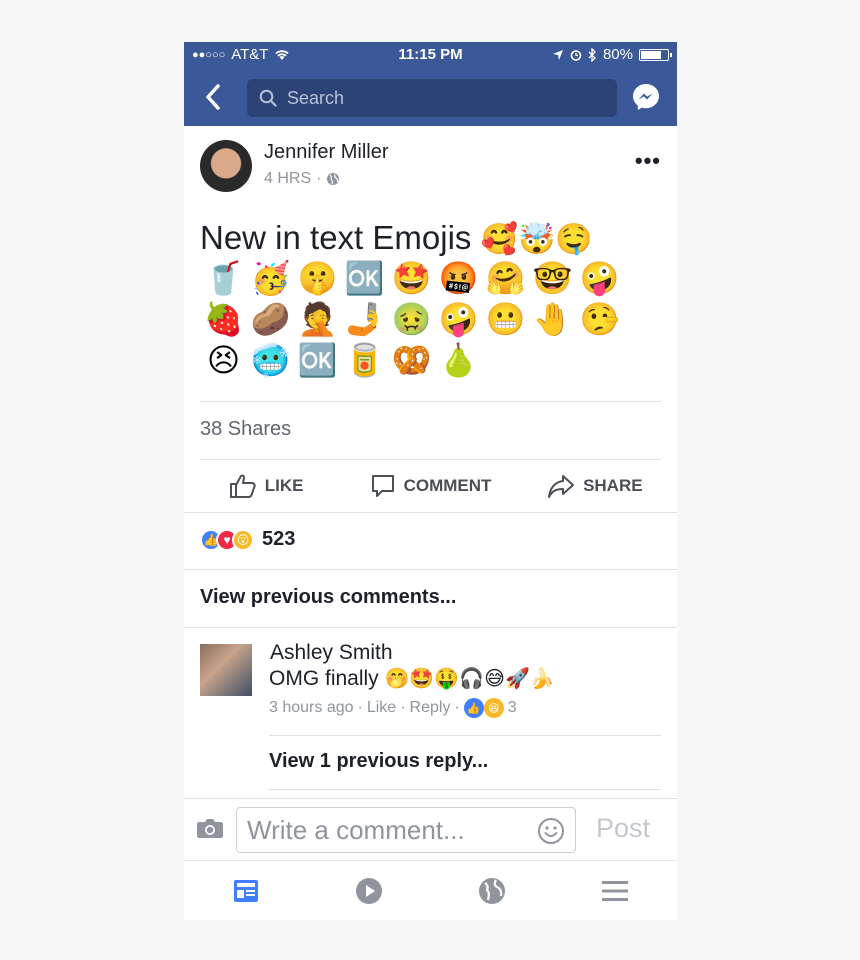 Image resolution: width=860 pixels, height=960 pixels. What do you see at coordinates (324, 678) in the screenshot?
I see `comment-body: OMG finally` at bounding box center [324, 678].